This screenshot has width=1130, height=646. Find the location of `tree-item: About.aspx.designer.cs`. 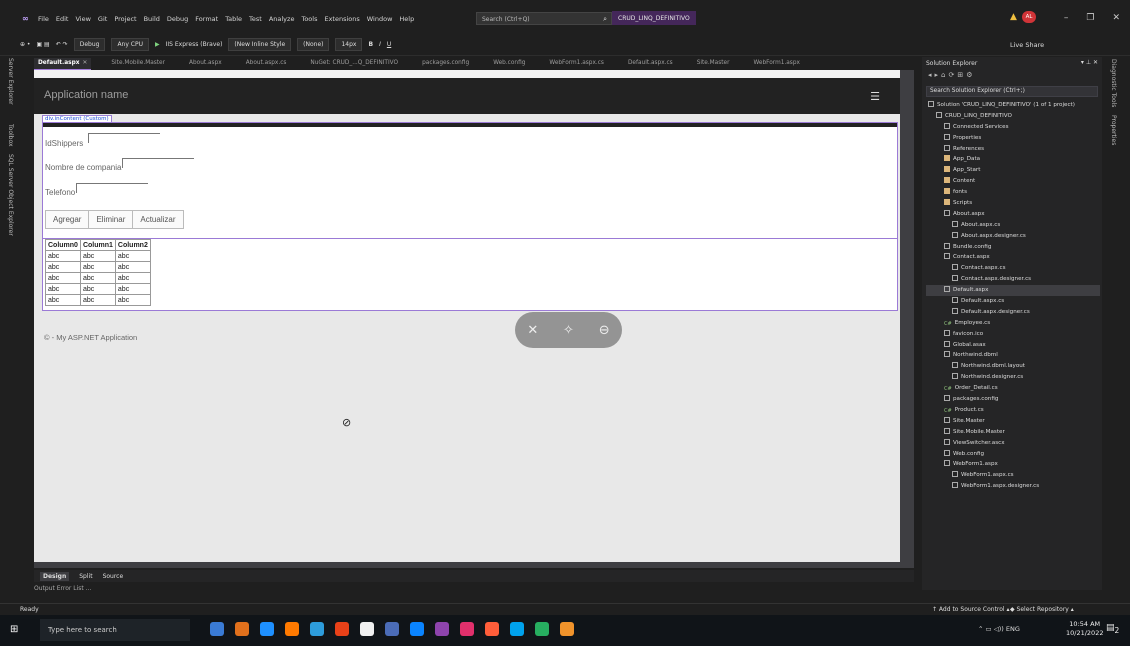

tree-item: About.aspx.designer.cs is located at coordinates (1013, 236).